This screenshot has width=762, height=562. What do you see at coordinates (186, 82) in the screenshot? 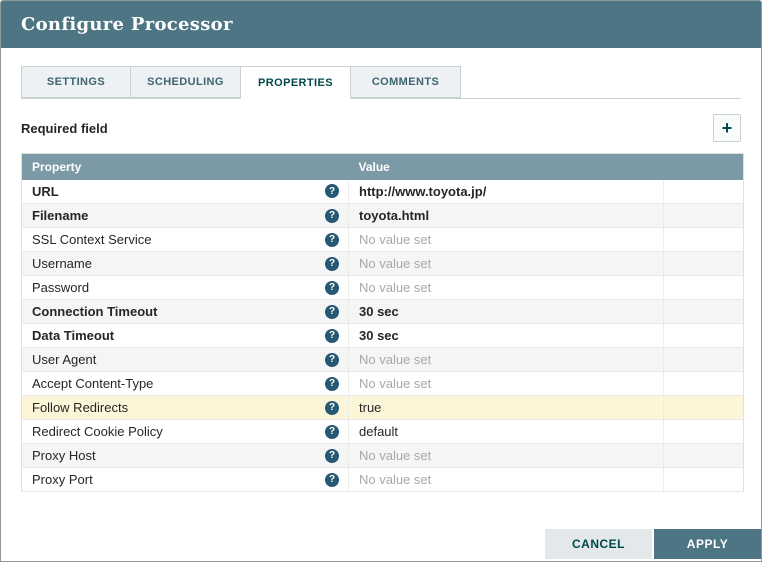
I see `tab-scheduling: SCHEDULING` at bounding box center [186, 82].